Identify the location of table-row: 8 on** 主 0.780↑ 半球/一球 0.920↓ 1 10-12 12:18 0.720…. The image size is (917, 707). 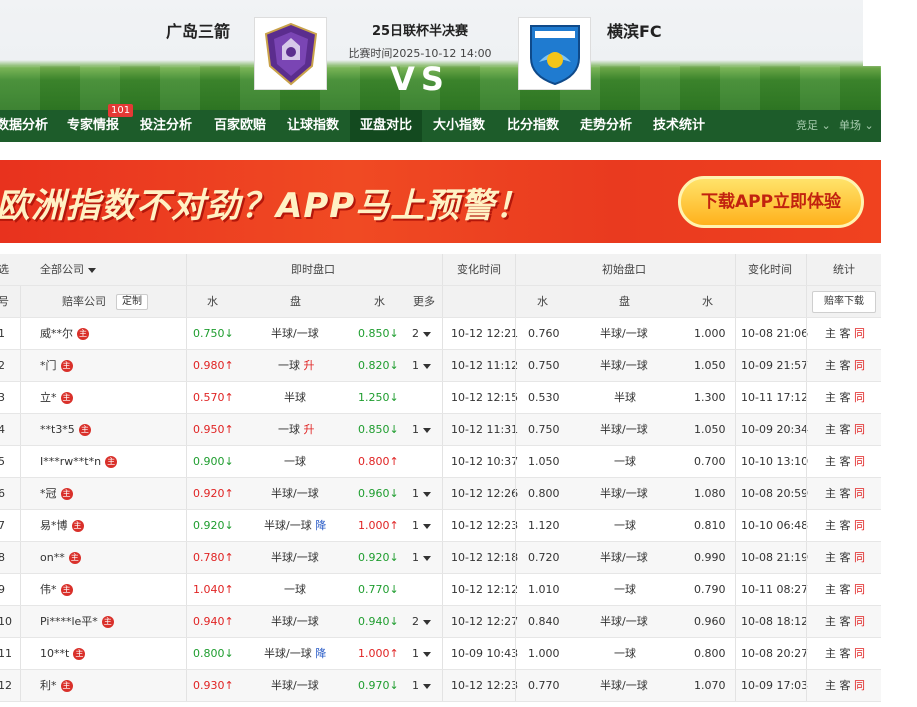
(440, 558).